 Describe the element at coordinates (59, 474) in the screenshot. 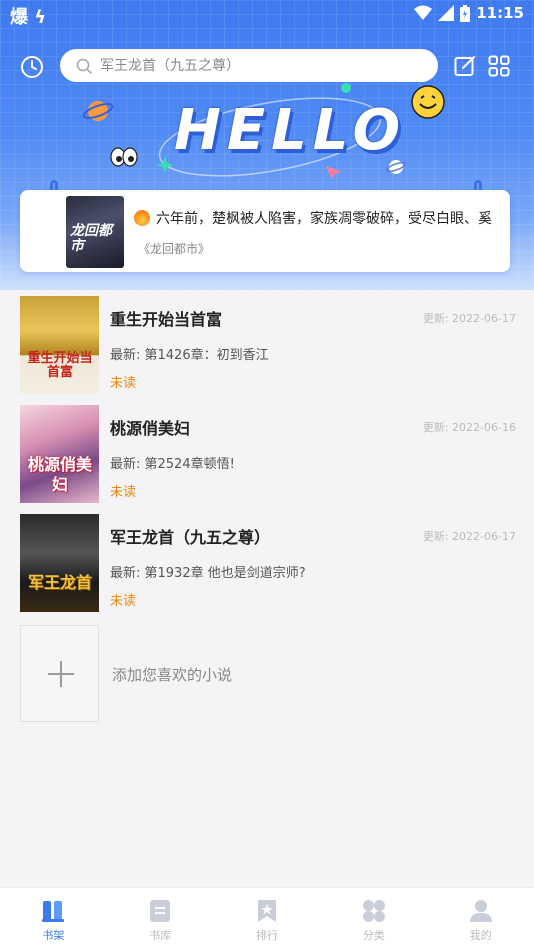

I see `book-cover-title: 桃源俏美妇` at that location.